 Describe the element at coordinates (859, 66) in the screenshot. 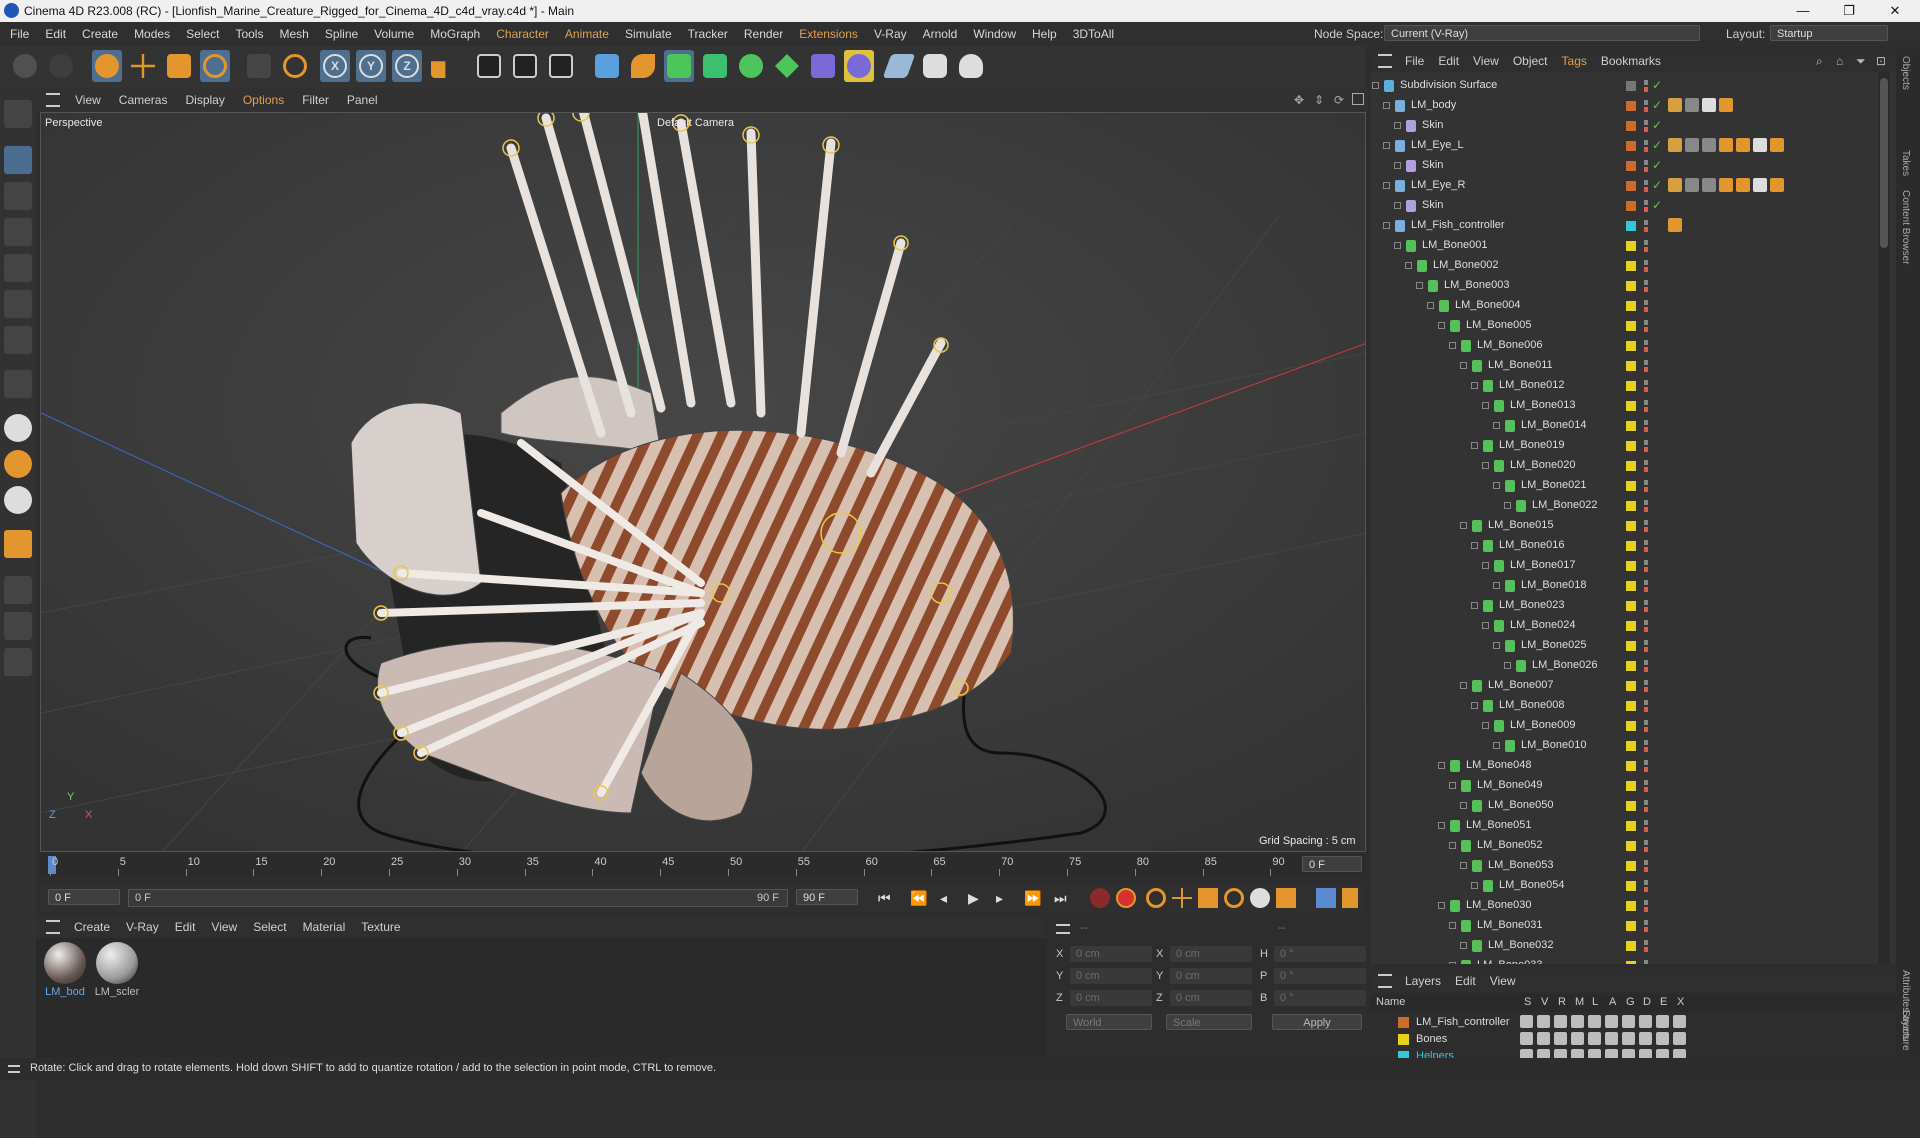

I see `field-button` at that location.